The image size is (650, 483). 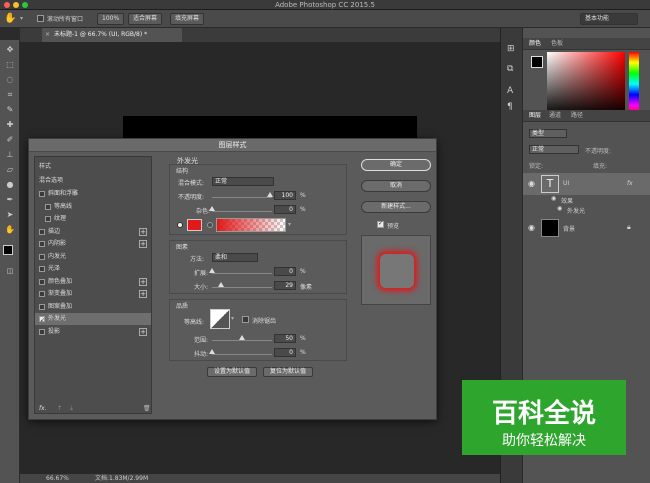 I want to click on quick-mask-icon: ◫, so click(x=10, y=271).